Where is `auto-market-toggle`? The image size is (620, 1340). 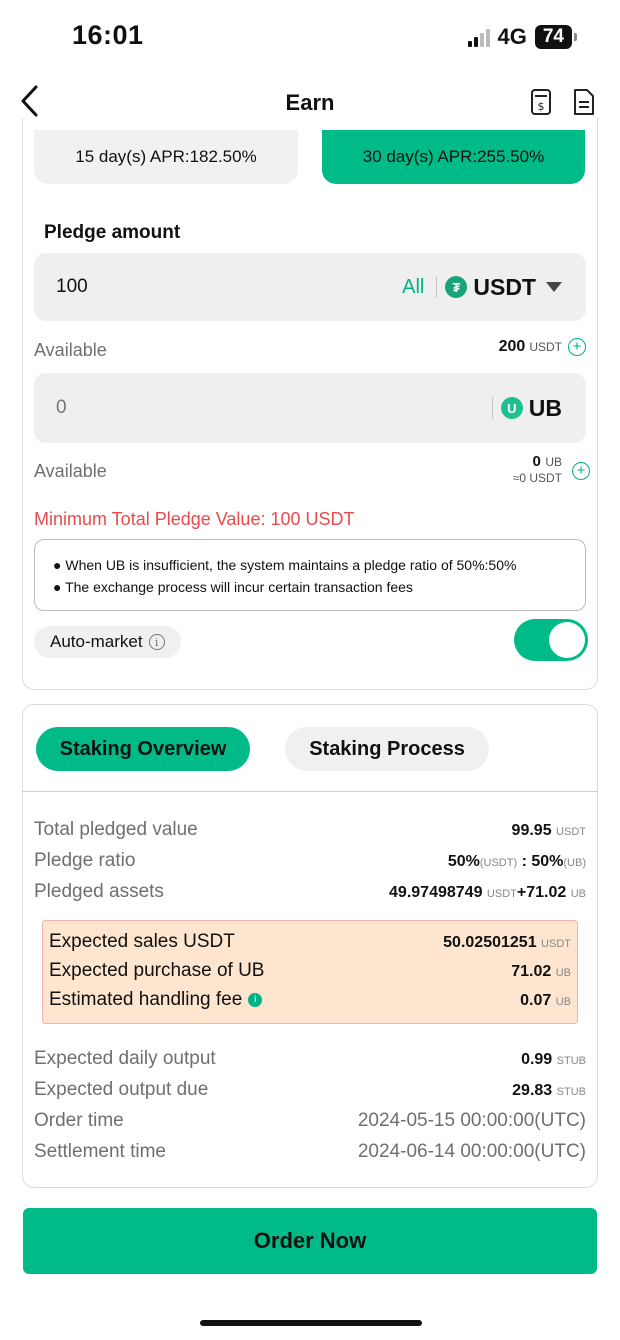 auto-market-toggle is located at coordinates (551, 640).